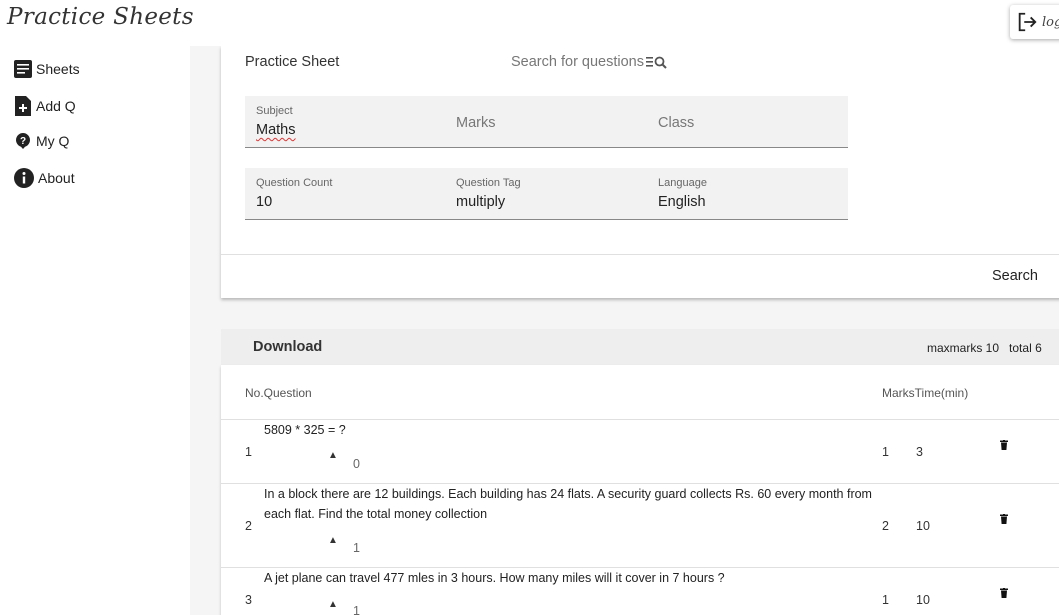 The height and width of the screenshot is (615, 1059). I want to click on sheets-icon, so click(23, 69).